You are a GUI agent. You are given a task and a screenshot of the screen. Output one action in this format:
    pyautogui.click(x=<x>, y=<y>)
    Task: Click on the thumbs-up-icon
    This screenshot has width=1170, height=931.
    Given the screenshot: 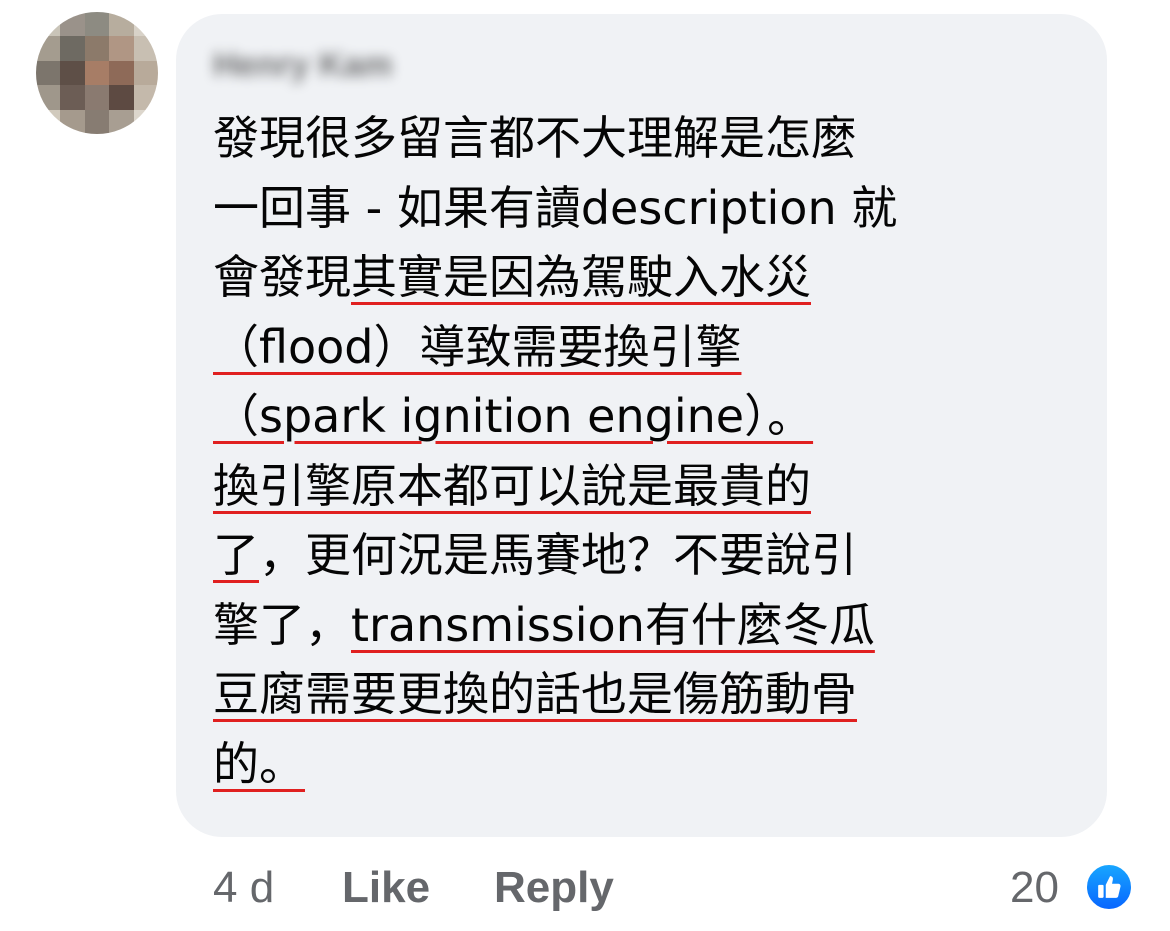 What is the action you would take?
    pyautogui.click(x=1109, y=887)
    